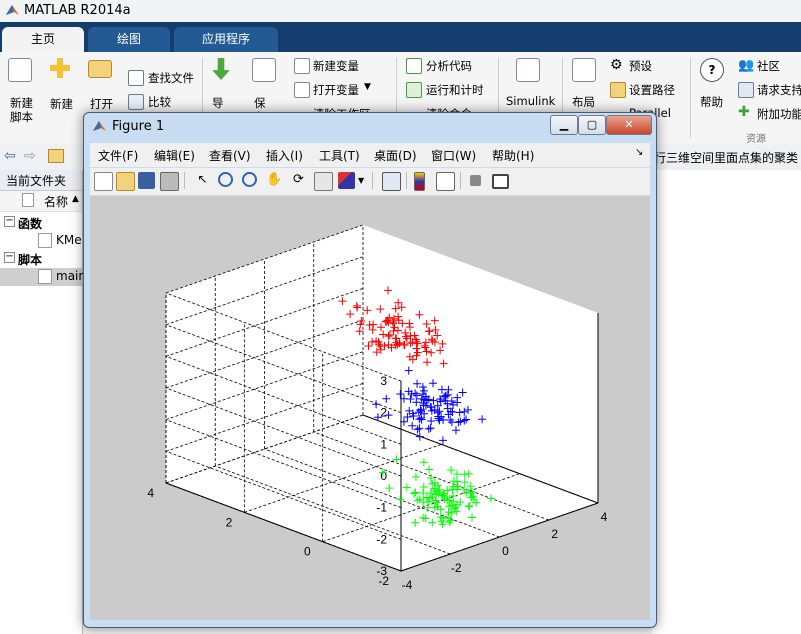 This screenshot has height=634, width=801. I want to click on tab-apps: 应用程序, so click(226, 39).